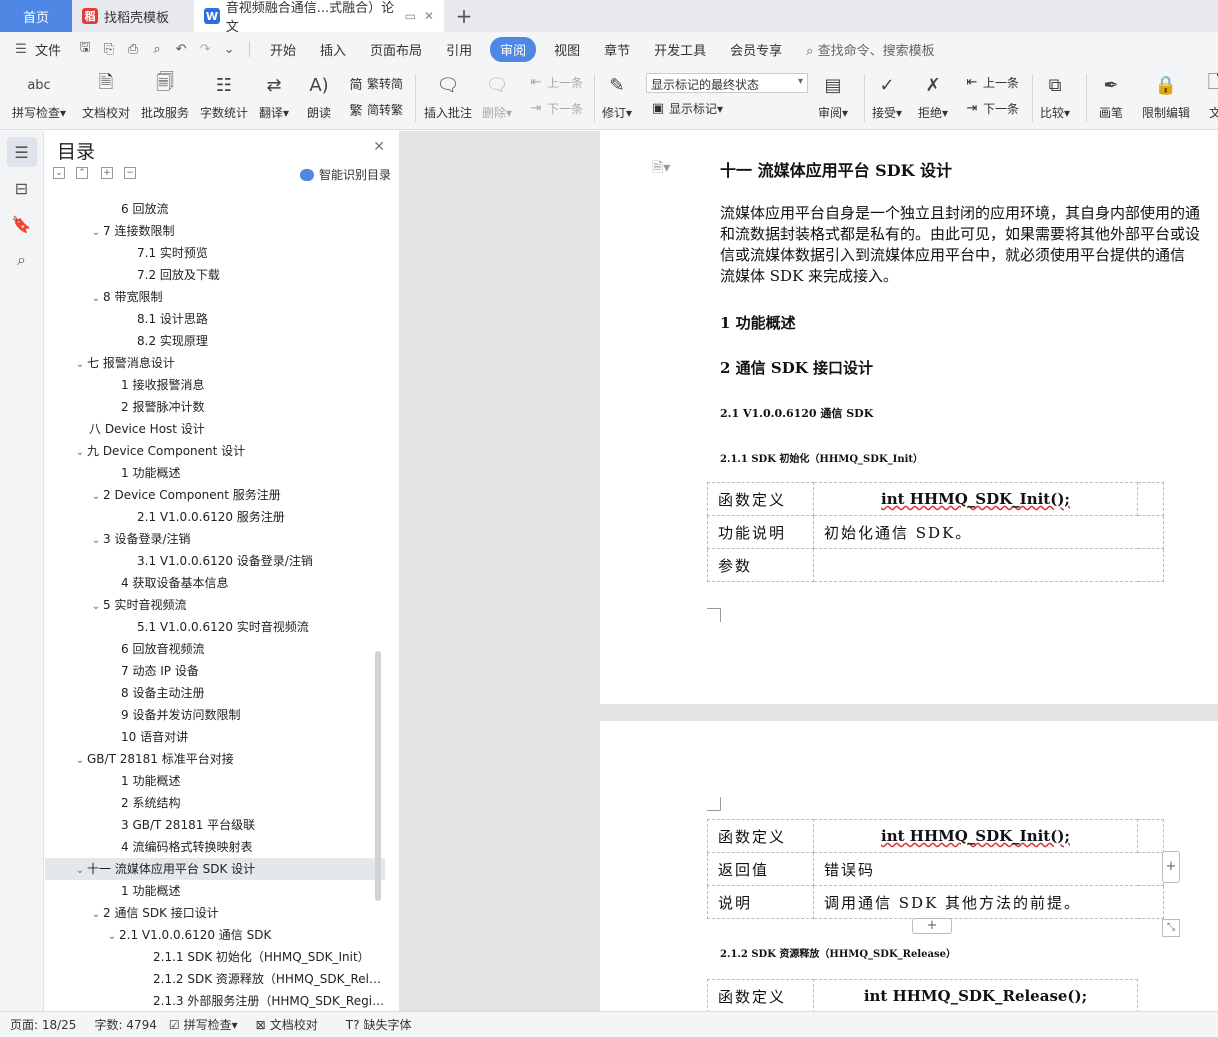 This screenshot has height=1037, width=1218. I want to click on review-pane-button: ▤ 审阅▾, so click(833, 95).